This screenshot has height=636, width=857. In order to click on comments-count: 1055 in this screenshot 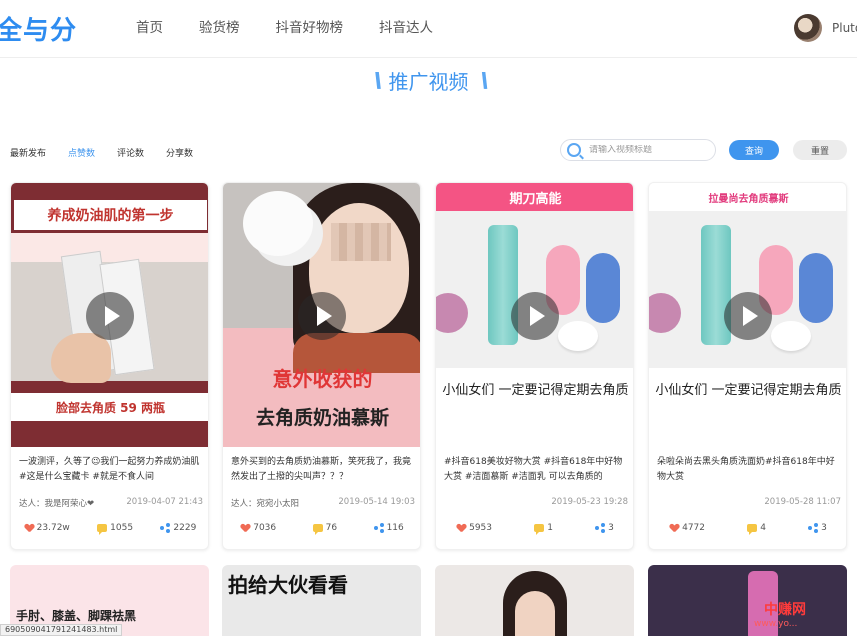, I will do `click(122, 528)`.